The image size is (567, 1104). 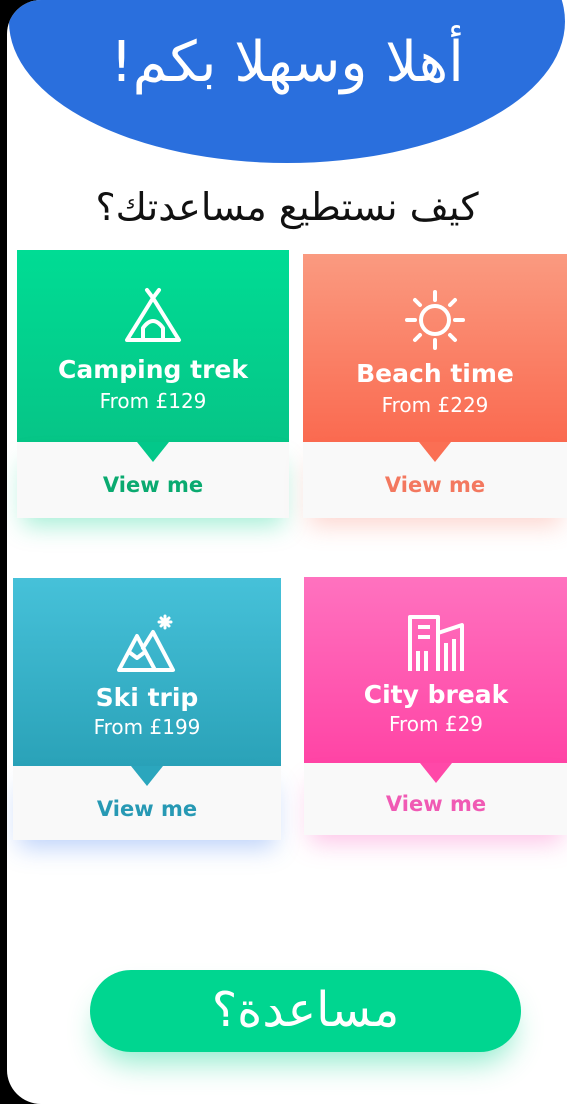 What do you see at coordinates (305, 1011) in the screenshot?
I see `help-button: مساعدة؟` at bounding box center [305, 1011].